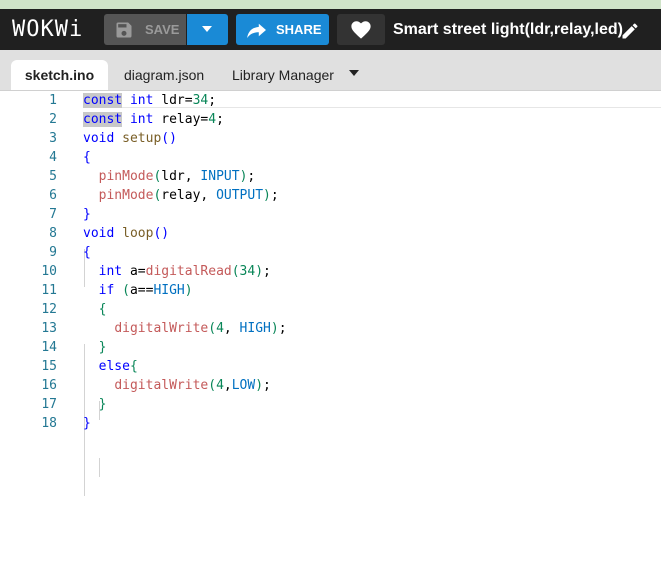  What do you see at coordinates (49, 366) in the screenshot?
I see `line-number: 15` at bounding box center [49, 366].